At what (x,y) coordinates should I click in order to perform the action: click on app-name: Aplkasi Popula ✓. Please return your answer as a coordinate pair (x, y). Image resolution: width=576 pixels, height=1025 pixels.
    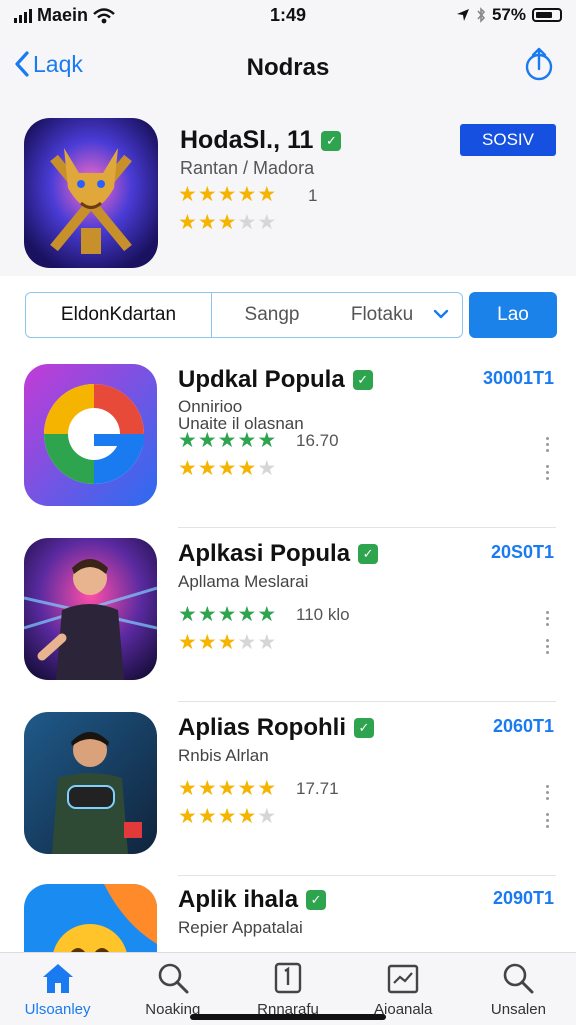
    Looking at the image, I should click on (278, 554).